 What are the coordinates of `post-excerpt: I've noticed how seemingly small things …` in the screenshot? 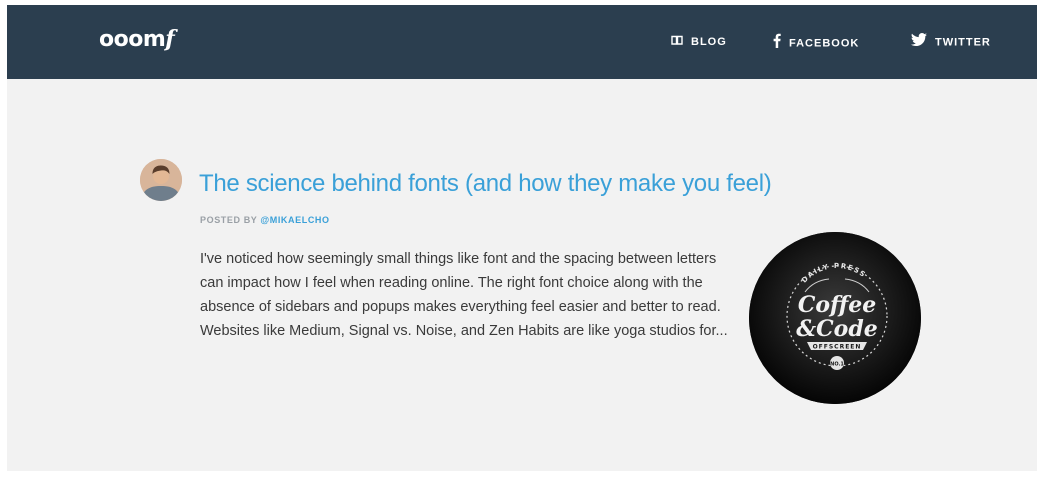 It's located at (464, 295).